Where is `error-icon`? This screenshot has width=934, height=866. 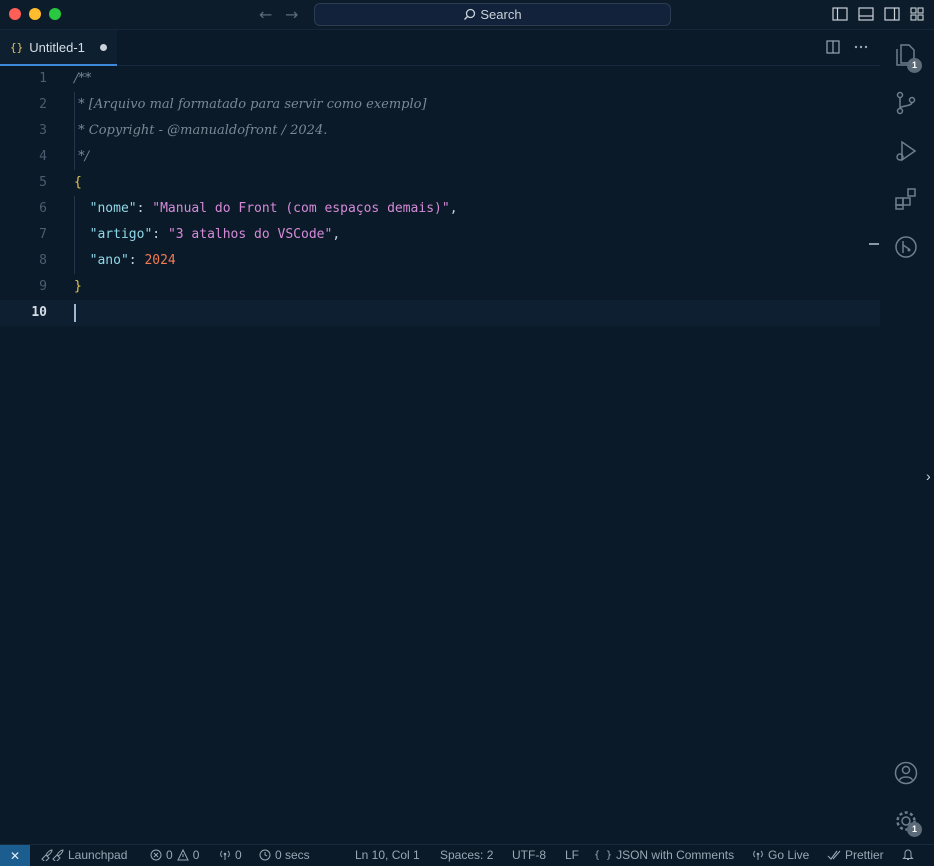
error-icon is located at coordinates (156, 855).